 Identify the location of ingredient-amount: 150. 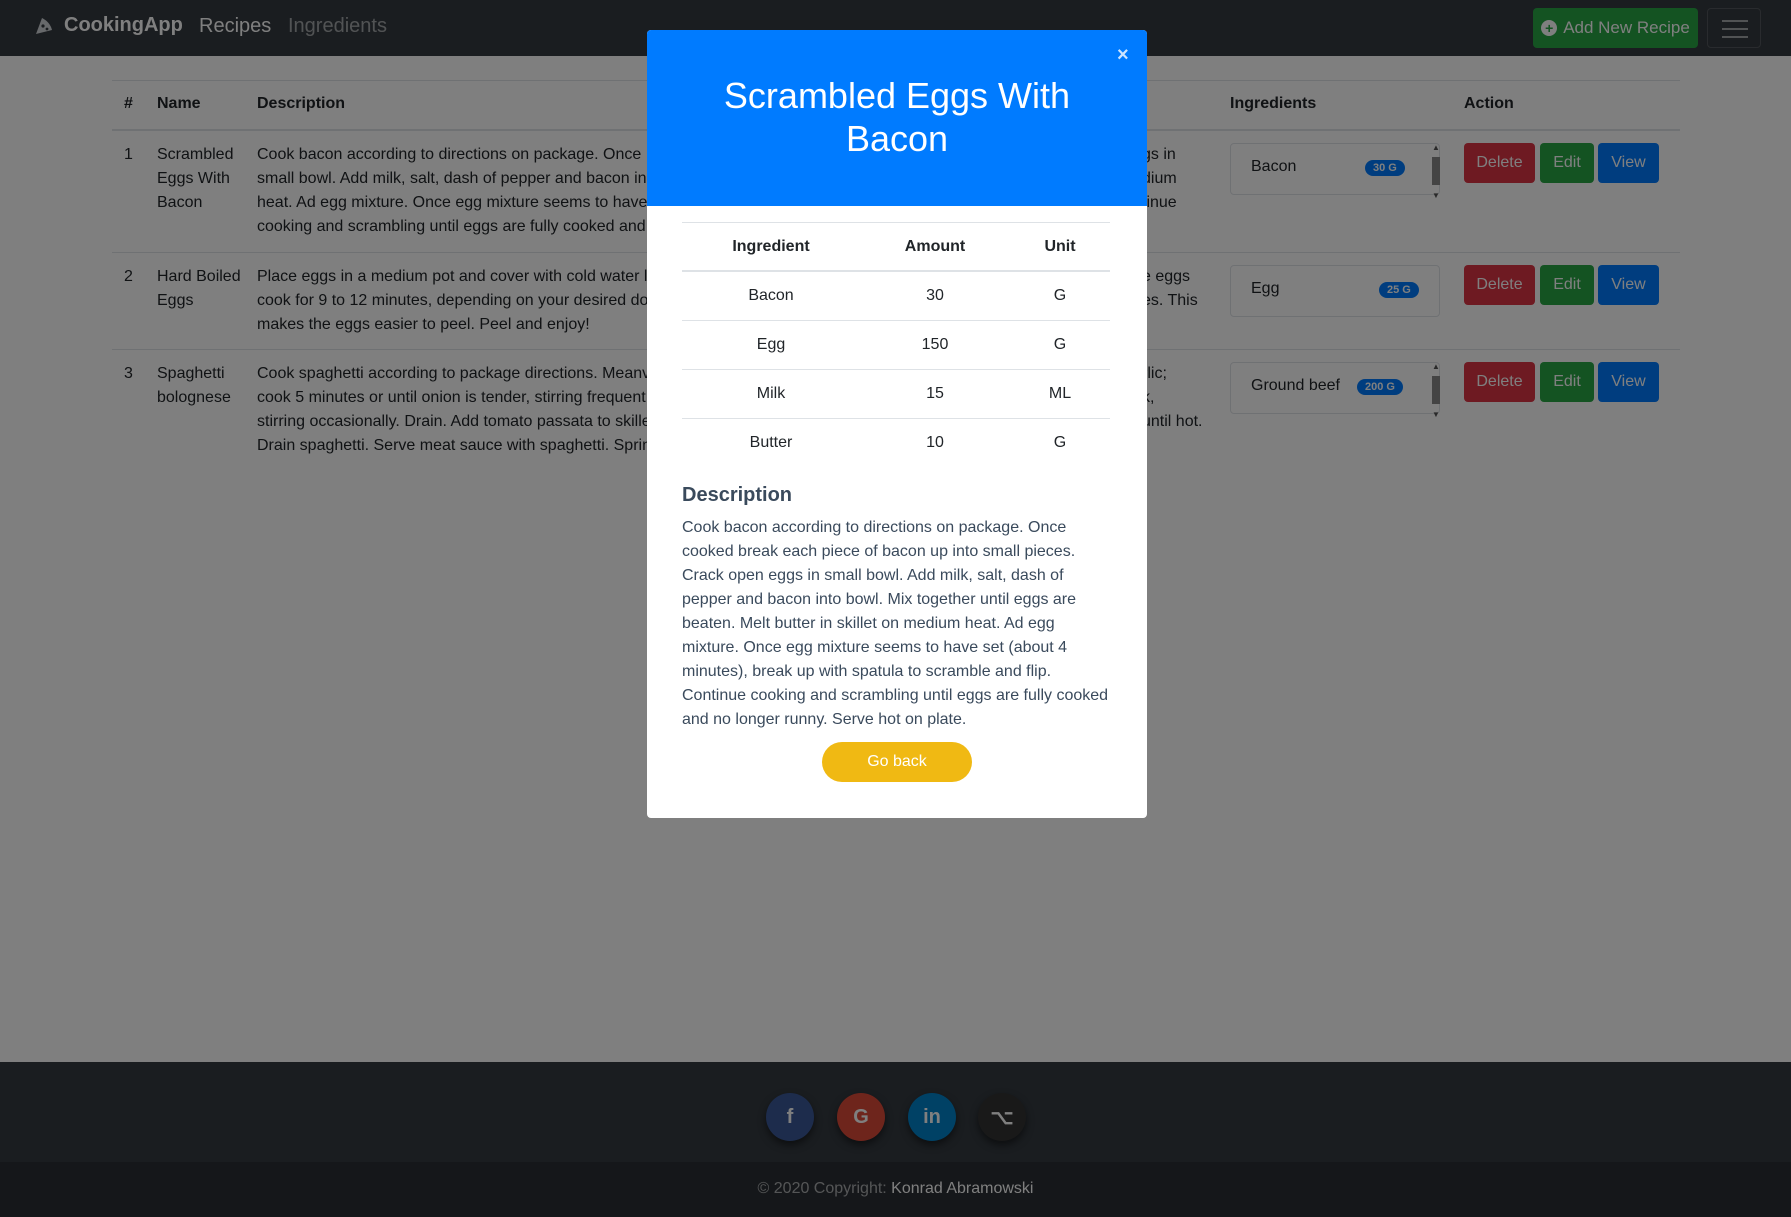
(935, 344).